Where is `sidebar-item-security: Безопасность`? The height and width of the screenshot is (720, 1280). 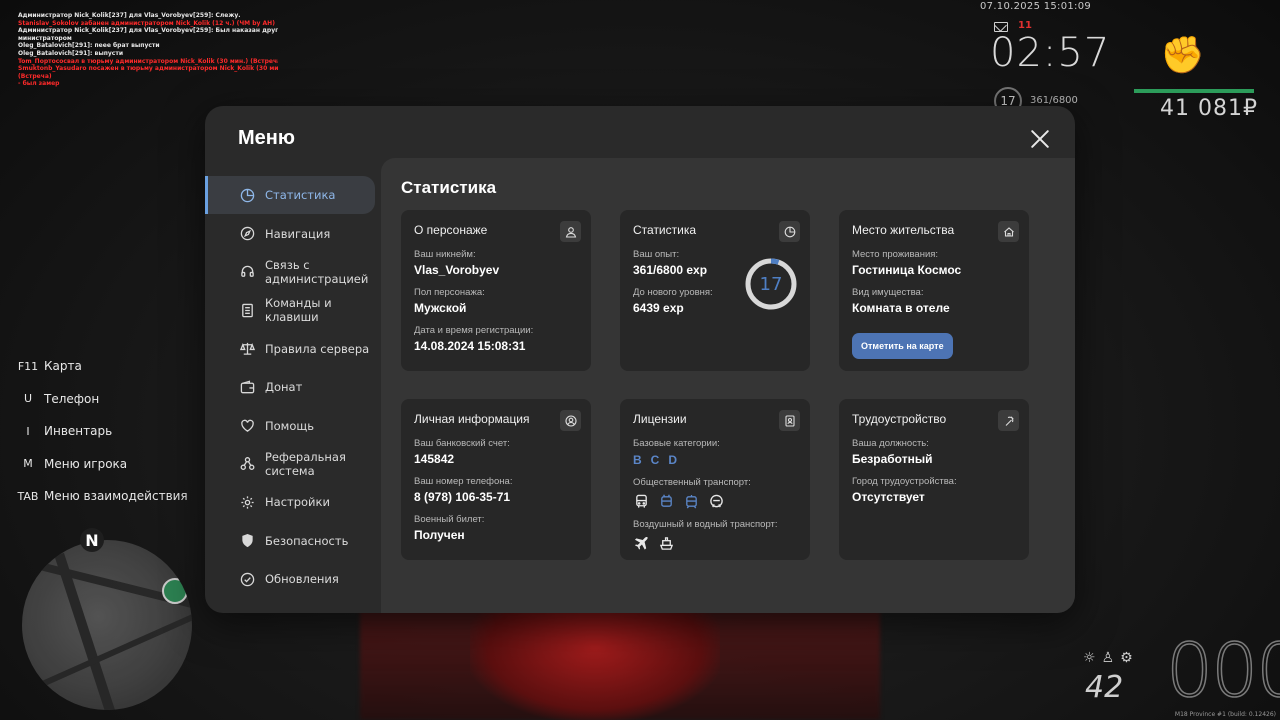 sidebar-item-security: Безопасность is located at coordinates (293, 541).